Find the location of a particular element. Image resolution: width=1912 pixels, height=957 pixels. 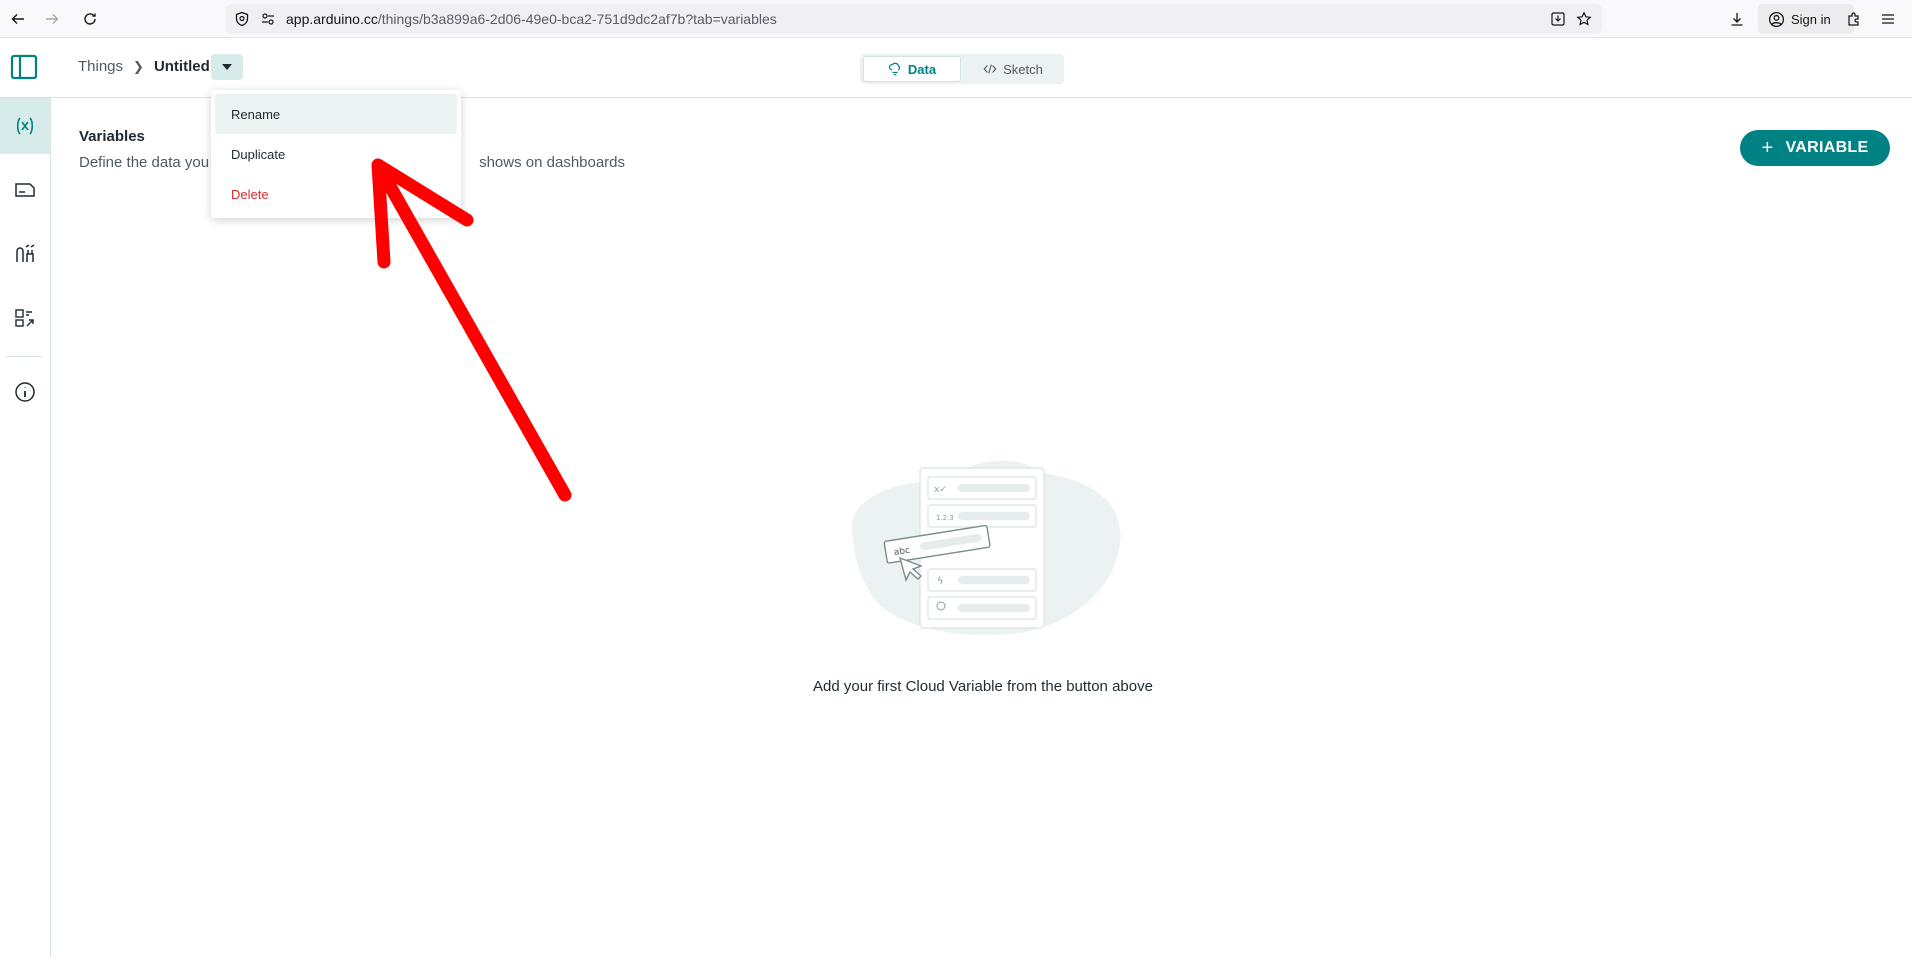

thing-options-menu: Rename Duplicate Delete is located at coordinates (336, 154).